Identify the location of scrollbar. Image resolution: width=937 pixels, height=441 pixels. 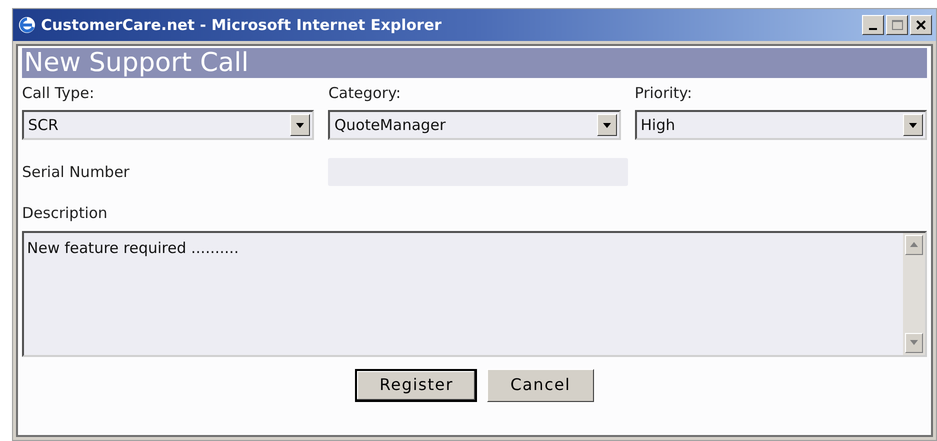
(914, 293).